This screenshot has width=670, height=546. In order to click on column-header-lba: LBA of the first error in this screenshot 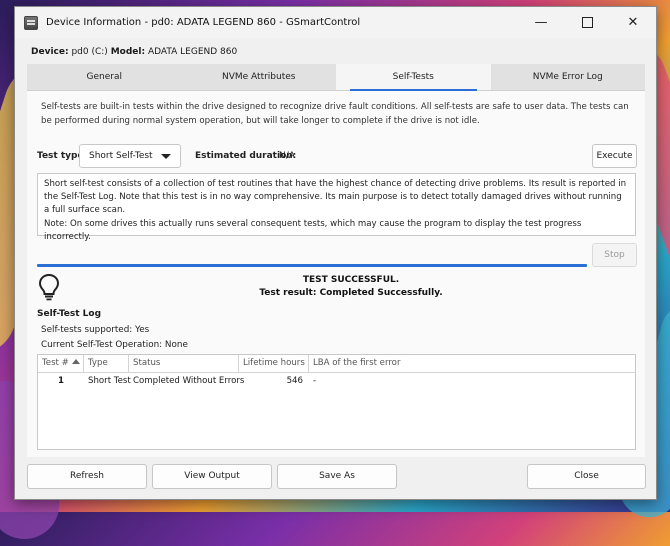, I will do `click(472, 363)`.